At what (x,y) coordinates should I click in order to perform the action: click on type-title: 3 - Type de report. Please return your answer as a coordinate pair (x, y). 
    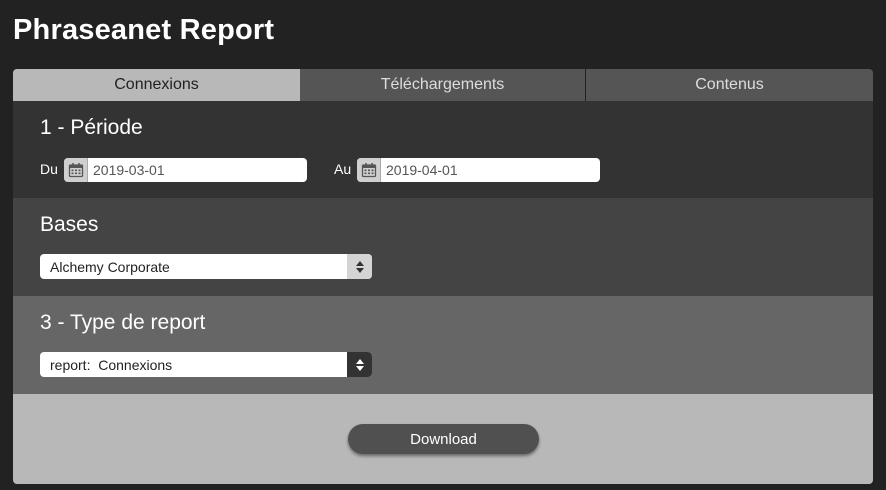
    Looking at the image, I should click on (123, 322).